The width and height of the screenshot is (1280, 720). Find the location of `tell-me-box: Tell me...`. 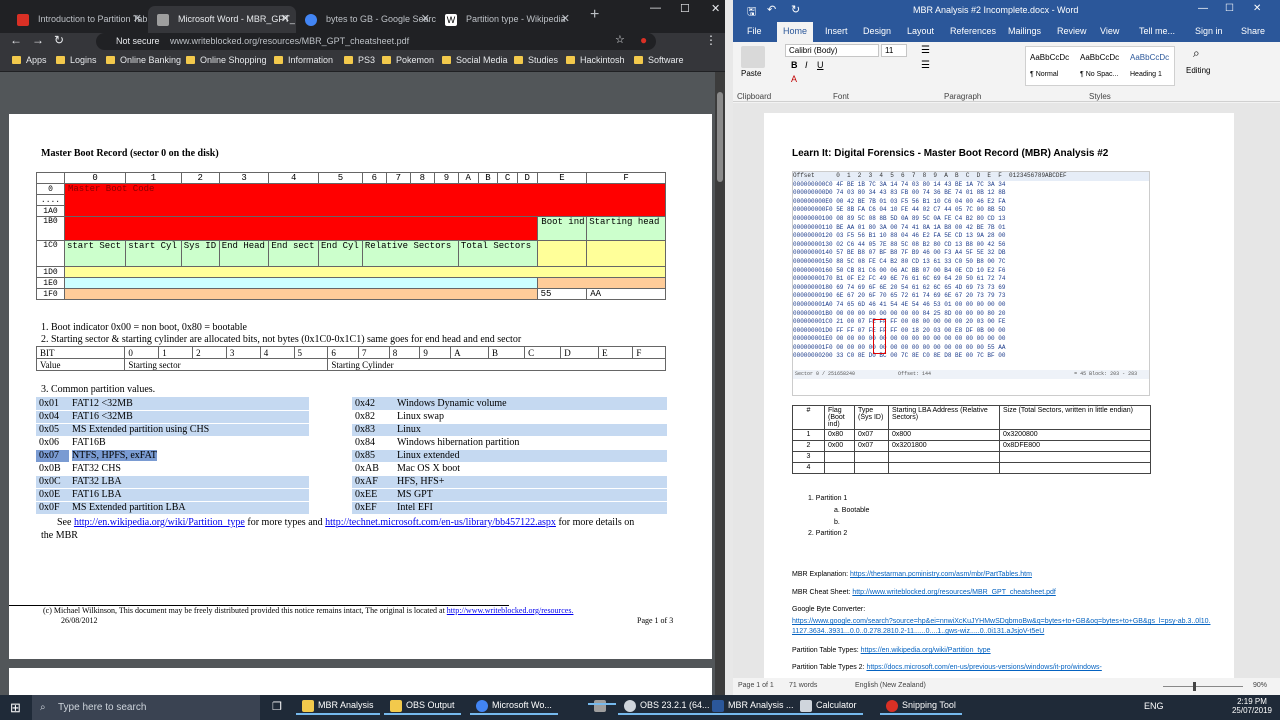

tell-me-box: Tell me... is located at coordinates (1157, 31).